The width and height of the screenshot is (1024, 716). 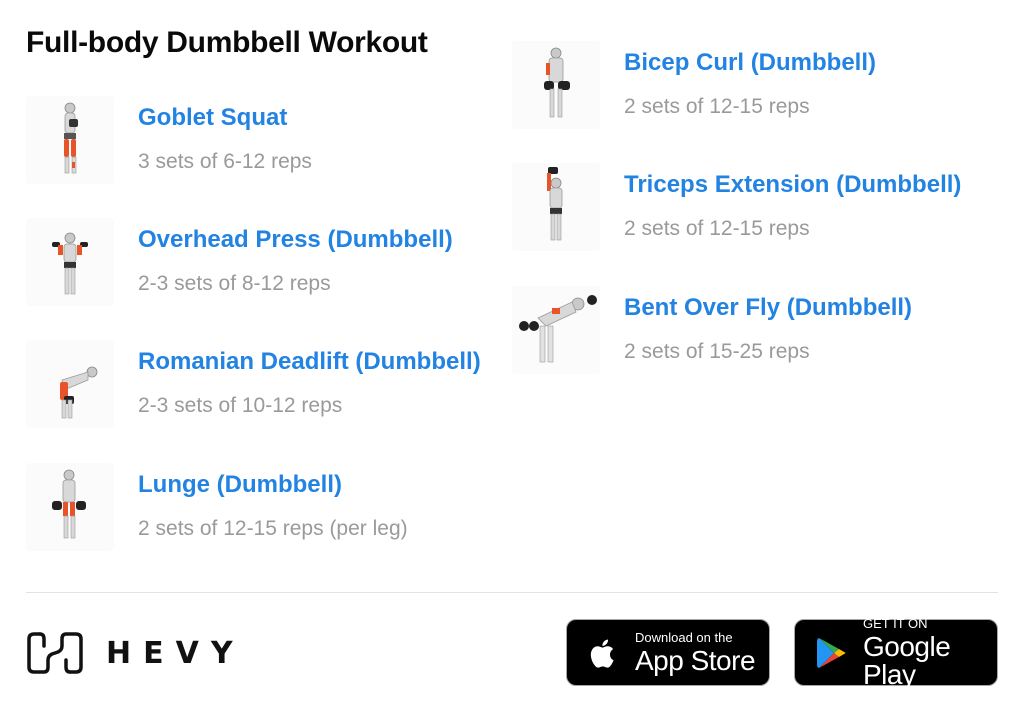 What do you see at coordinates (212, 118) in the screenshot?
I see `exercise-name: Goblet Squat` at bounding box center [212, 118].